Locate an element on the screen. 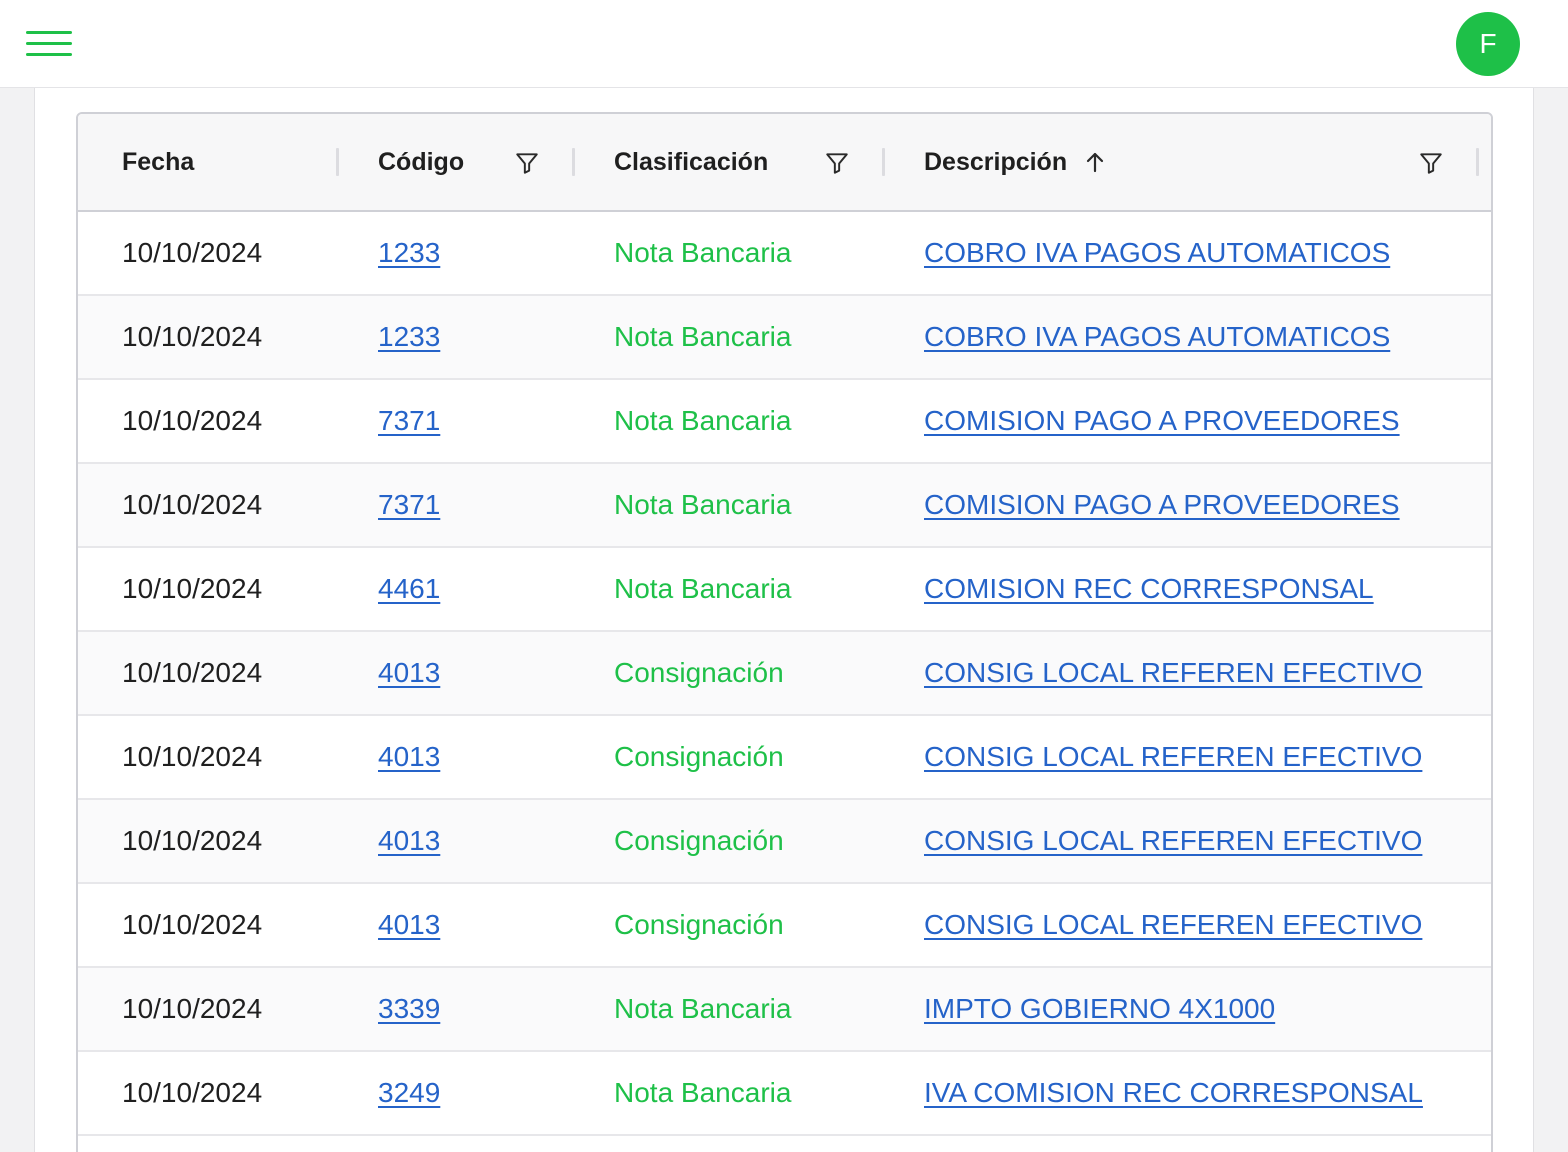 Image resolution: width=1568 pixels, height=1152 pixels. top-bar: F is located at coordinates (784, 44).